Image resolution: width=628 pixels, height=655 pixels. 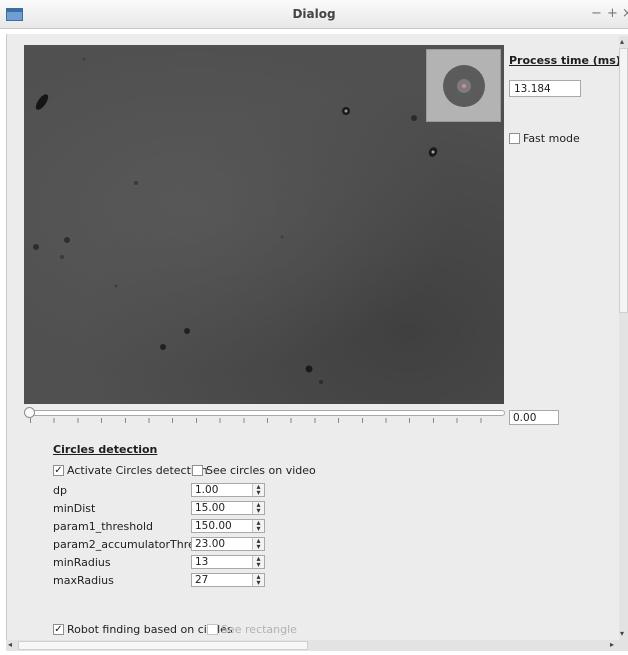 I want to click on param-value-minradius: 13, so click(x=202, y=562).